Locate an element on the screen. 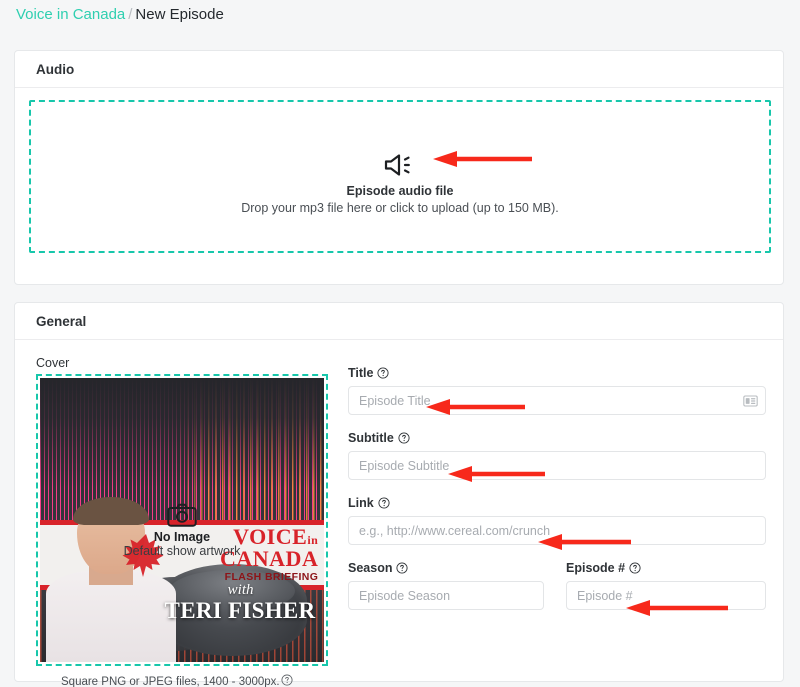 This screenshot has height=687, width=800. episode-number-field-group: Episode # is located at coordinates (666, 585).